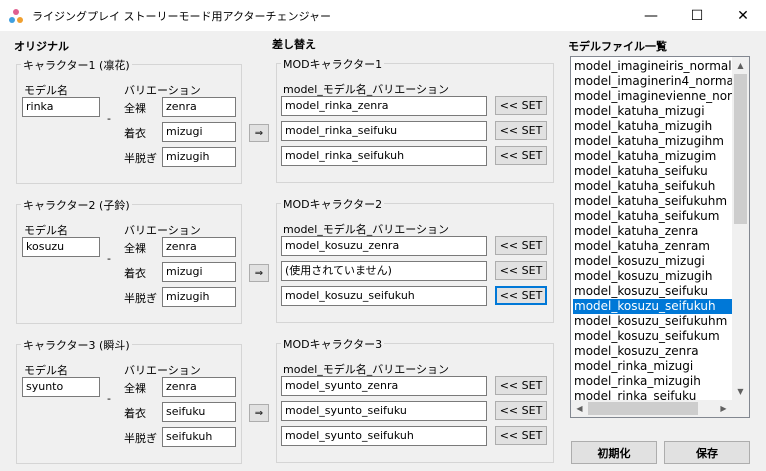 This screenshot has height=471, width=766. I want to click on close-button: ✕, so click(743, 15).